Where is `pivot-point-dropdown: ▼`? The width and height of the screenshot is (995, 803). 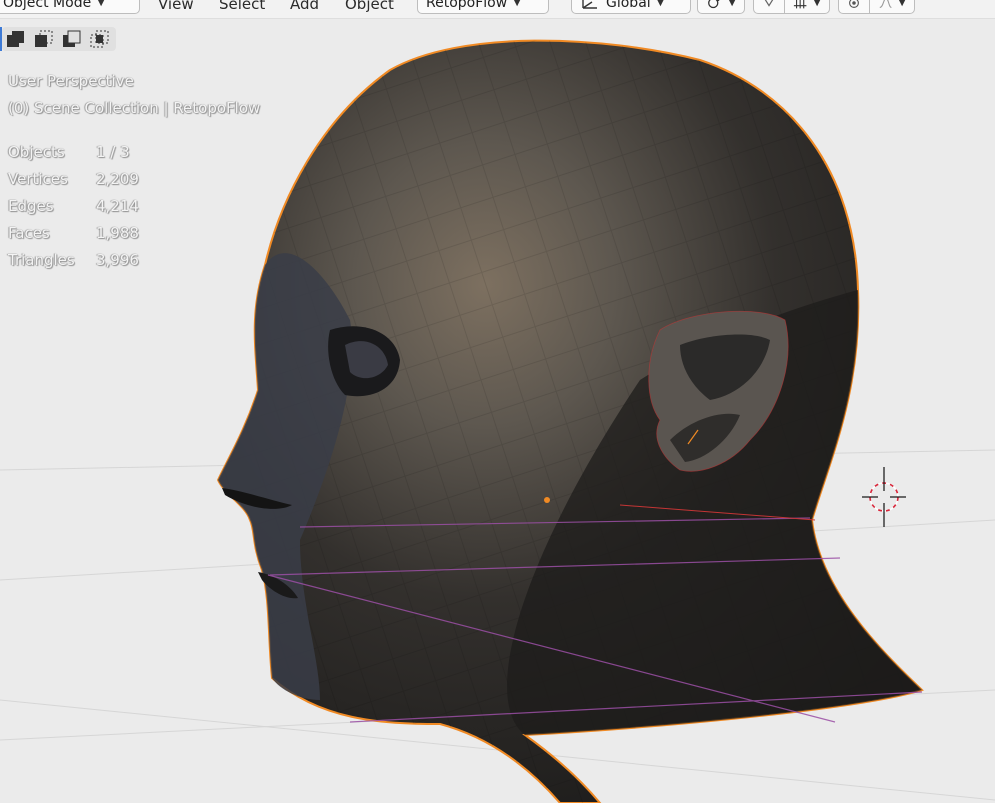
pivot-point-dropdown: ▼ is located at coordinates (721, 7).